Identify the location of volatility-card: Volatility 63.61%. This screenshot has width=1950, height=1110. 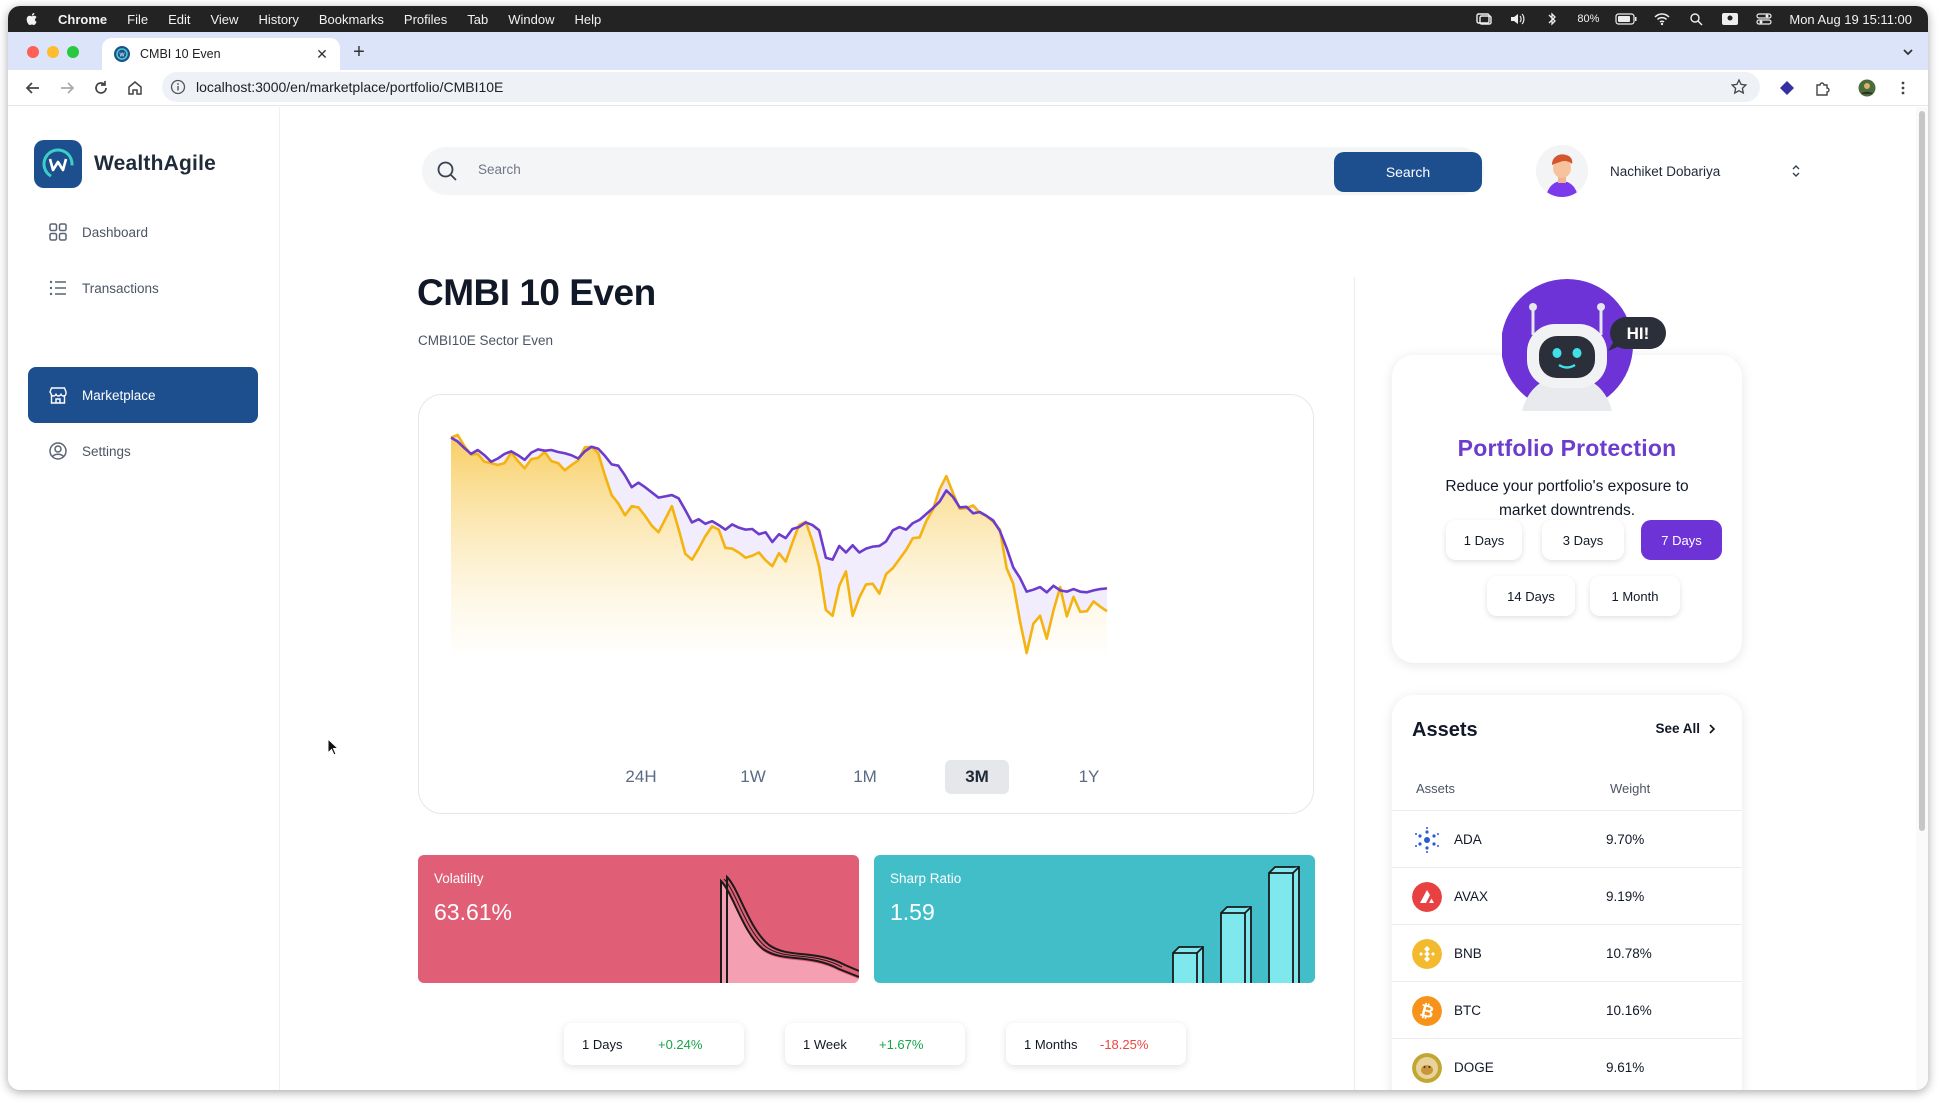
(638, 919).